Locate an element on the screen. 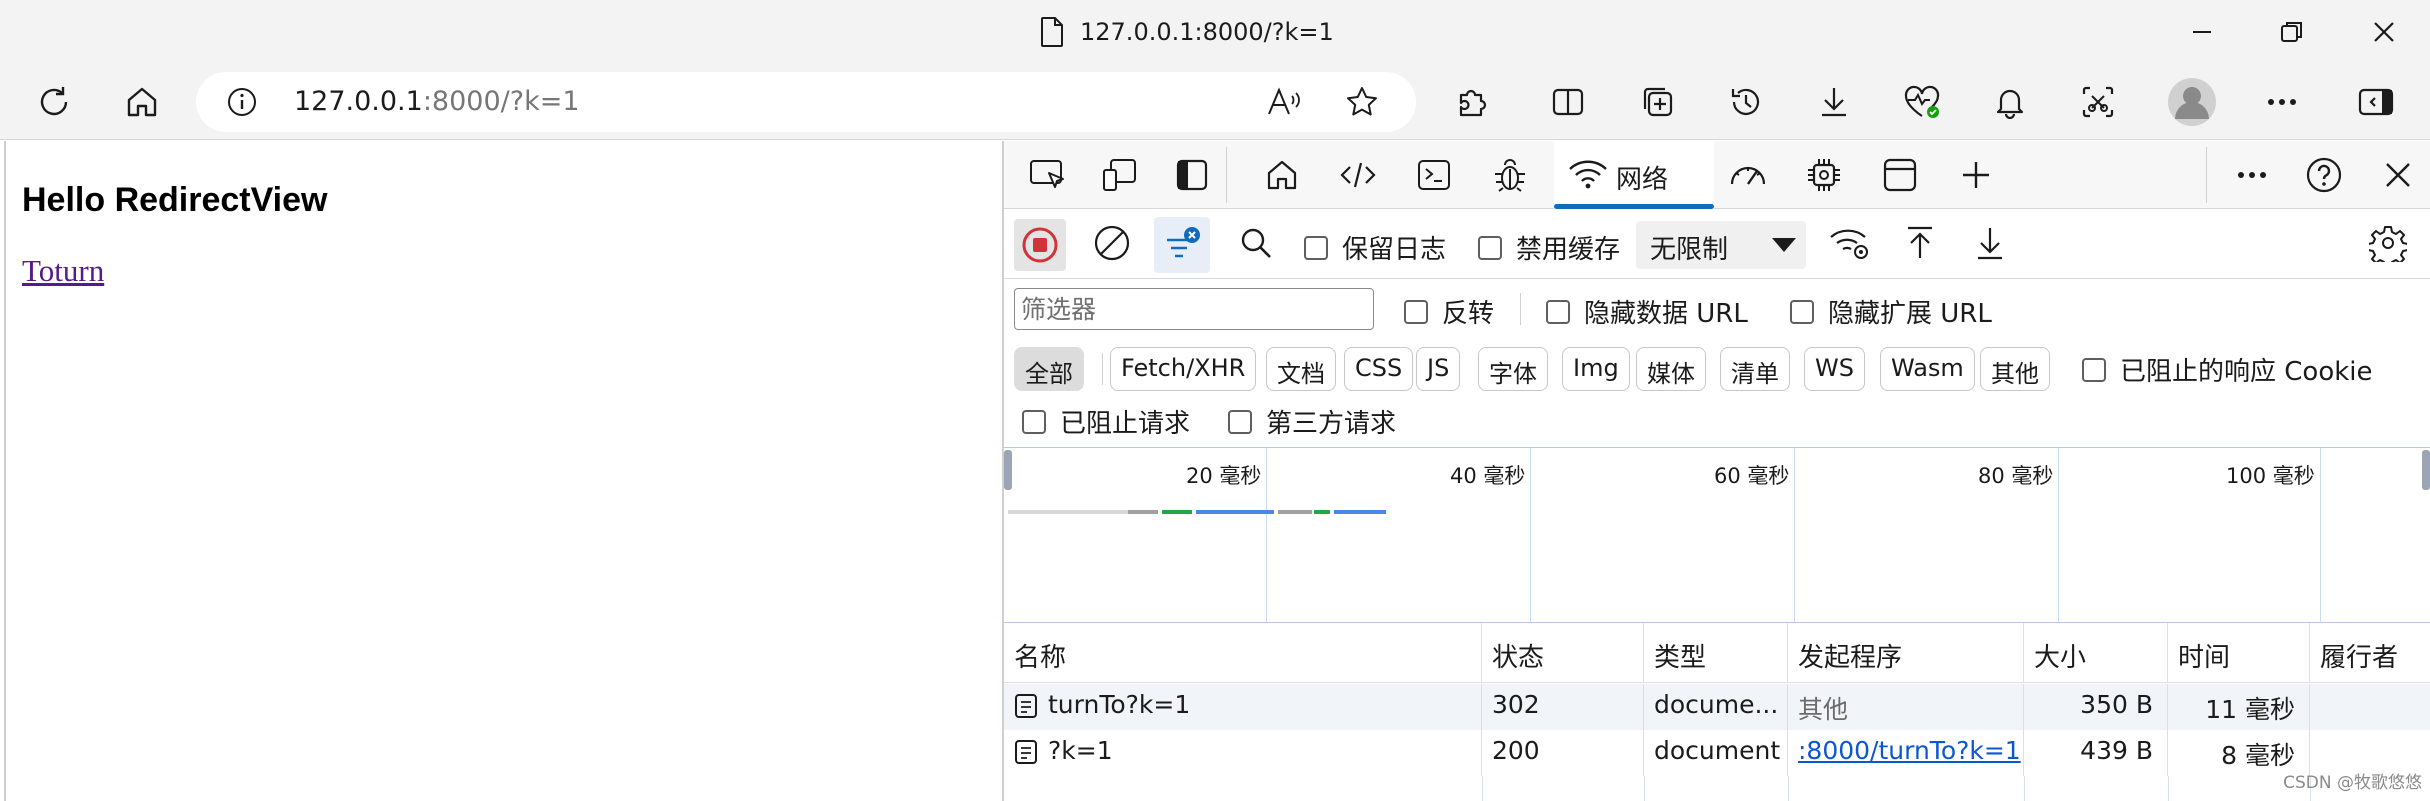 The height and width of the screenshot is (801, 2430). network-settings-button is located at coordinates (2388, 243).